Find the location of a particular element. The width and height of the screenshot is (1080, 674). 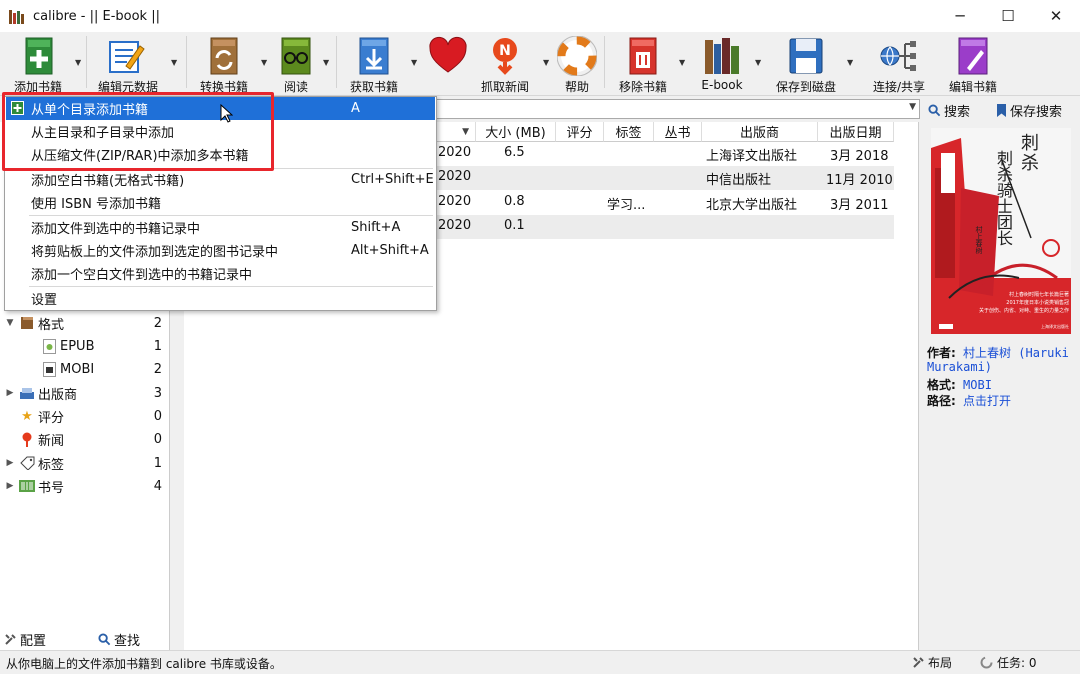

fetch-news-button: N 抓取新闻 is located at coordinates (505, 64).